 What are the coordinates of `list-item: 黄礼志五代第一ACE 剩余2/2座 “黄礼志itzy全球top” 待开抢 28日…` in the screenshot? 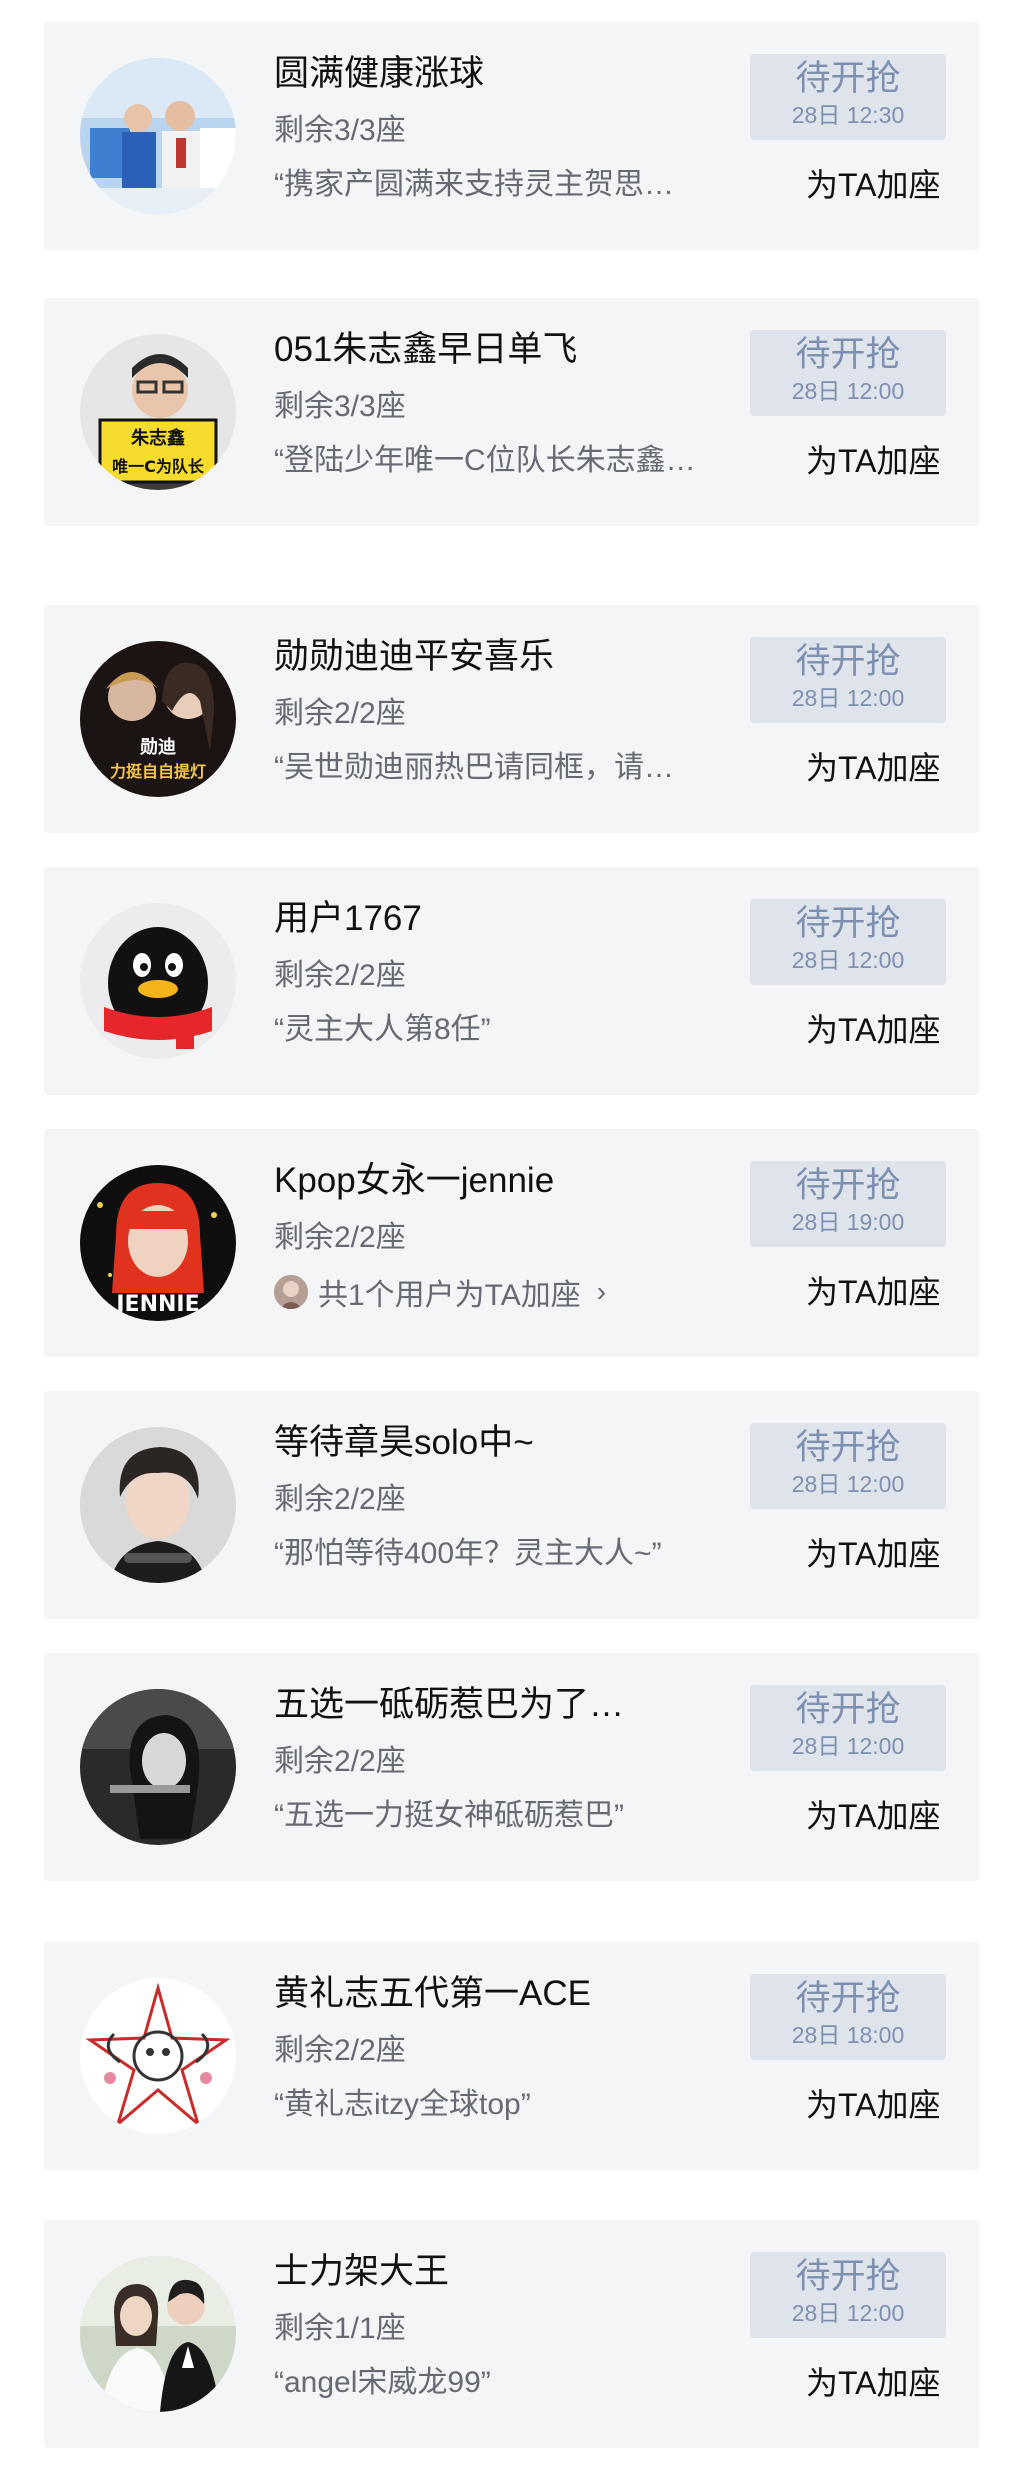 It's located at (511, 2056).